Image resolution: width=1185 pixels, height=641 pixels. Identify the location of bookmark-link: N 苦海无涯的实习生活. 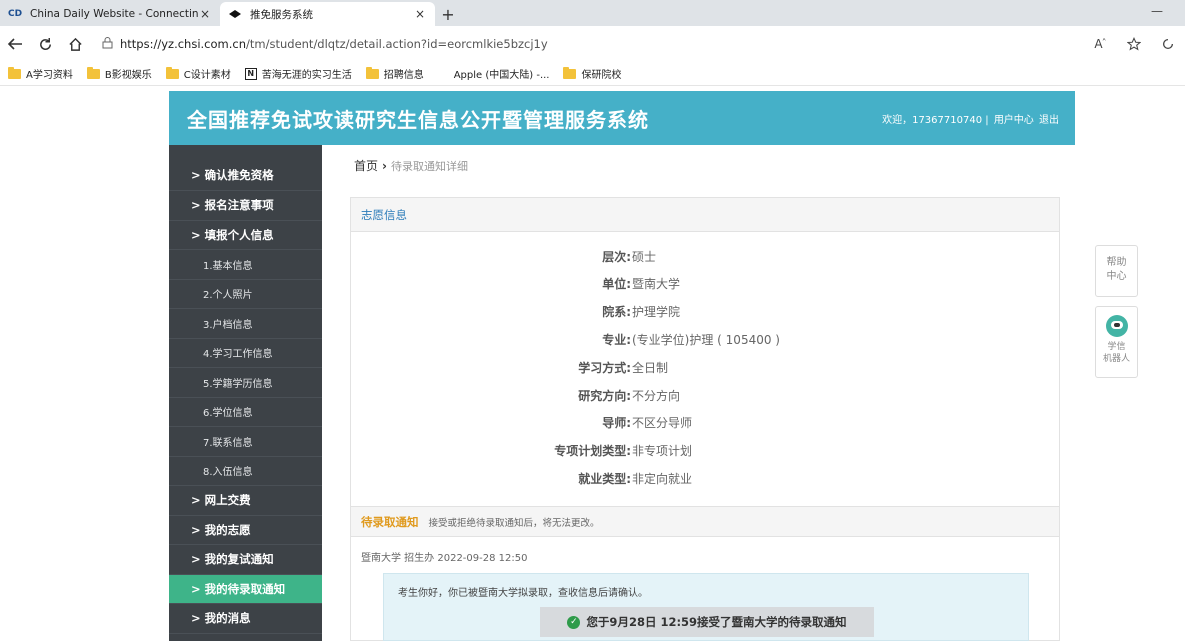
(298, 73).